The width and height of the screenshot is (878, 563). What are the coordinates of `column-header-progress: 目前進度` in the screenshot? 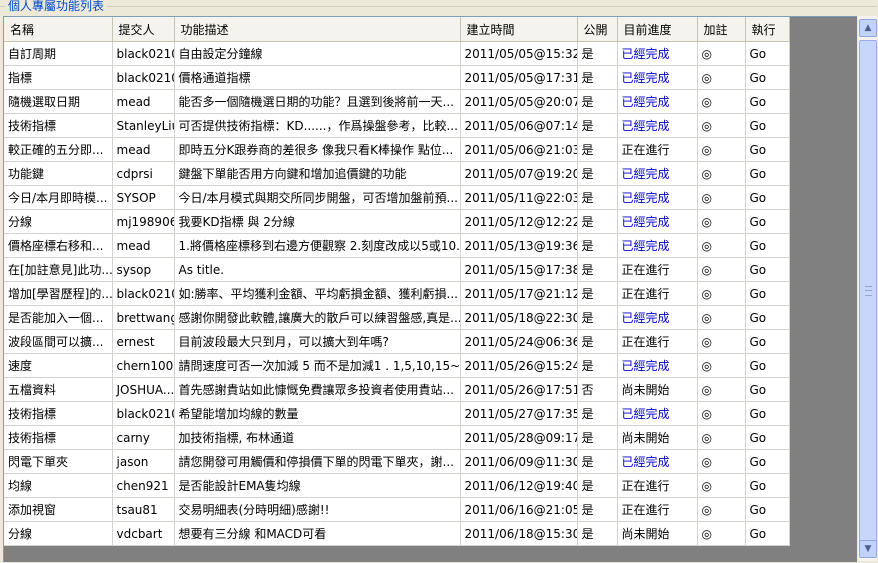 It's located at (657, 29).